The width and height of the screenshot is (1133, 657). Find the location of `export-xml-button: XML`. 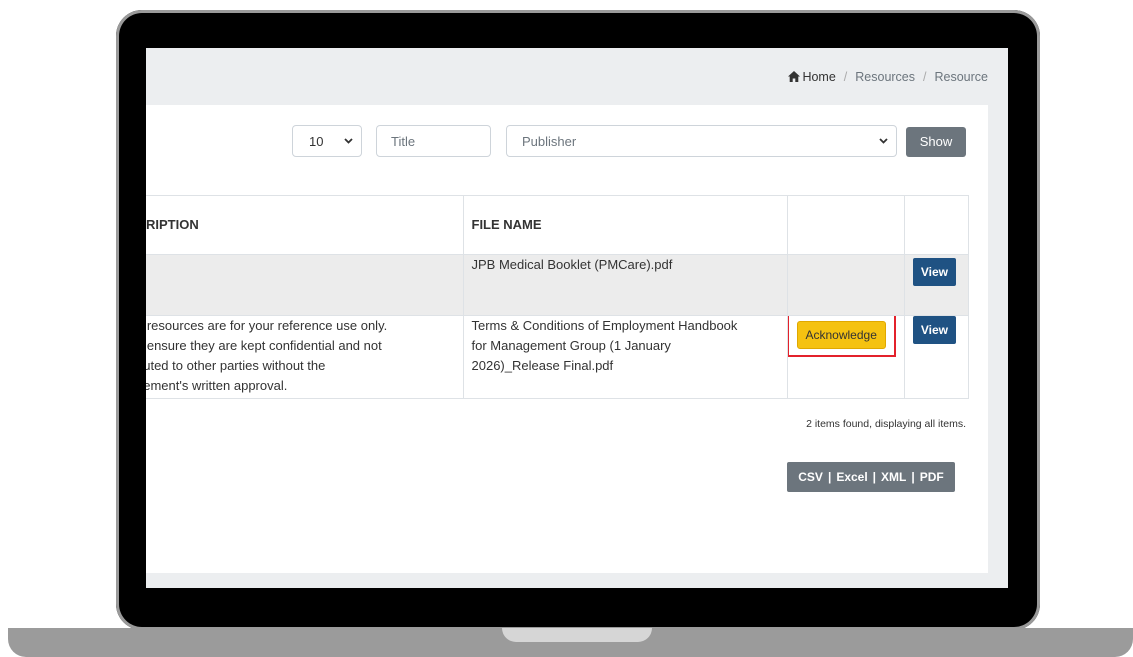

export-xml-button: XML is located at coordinates (893, 477).